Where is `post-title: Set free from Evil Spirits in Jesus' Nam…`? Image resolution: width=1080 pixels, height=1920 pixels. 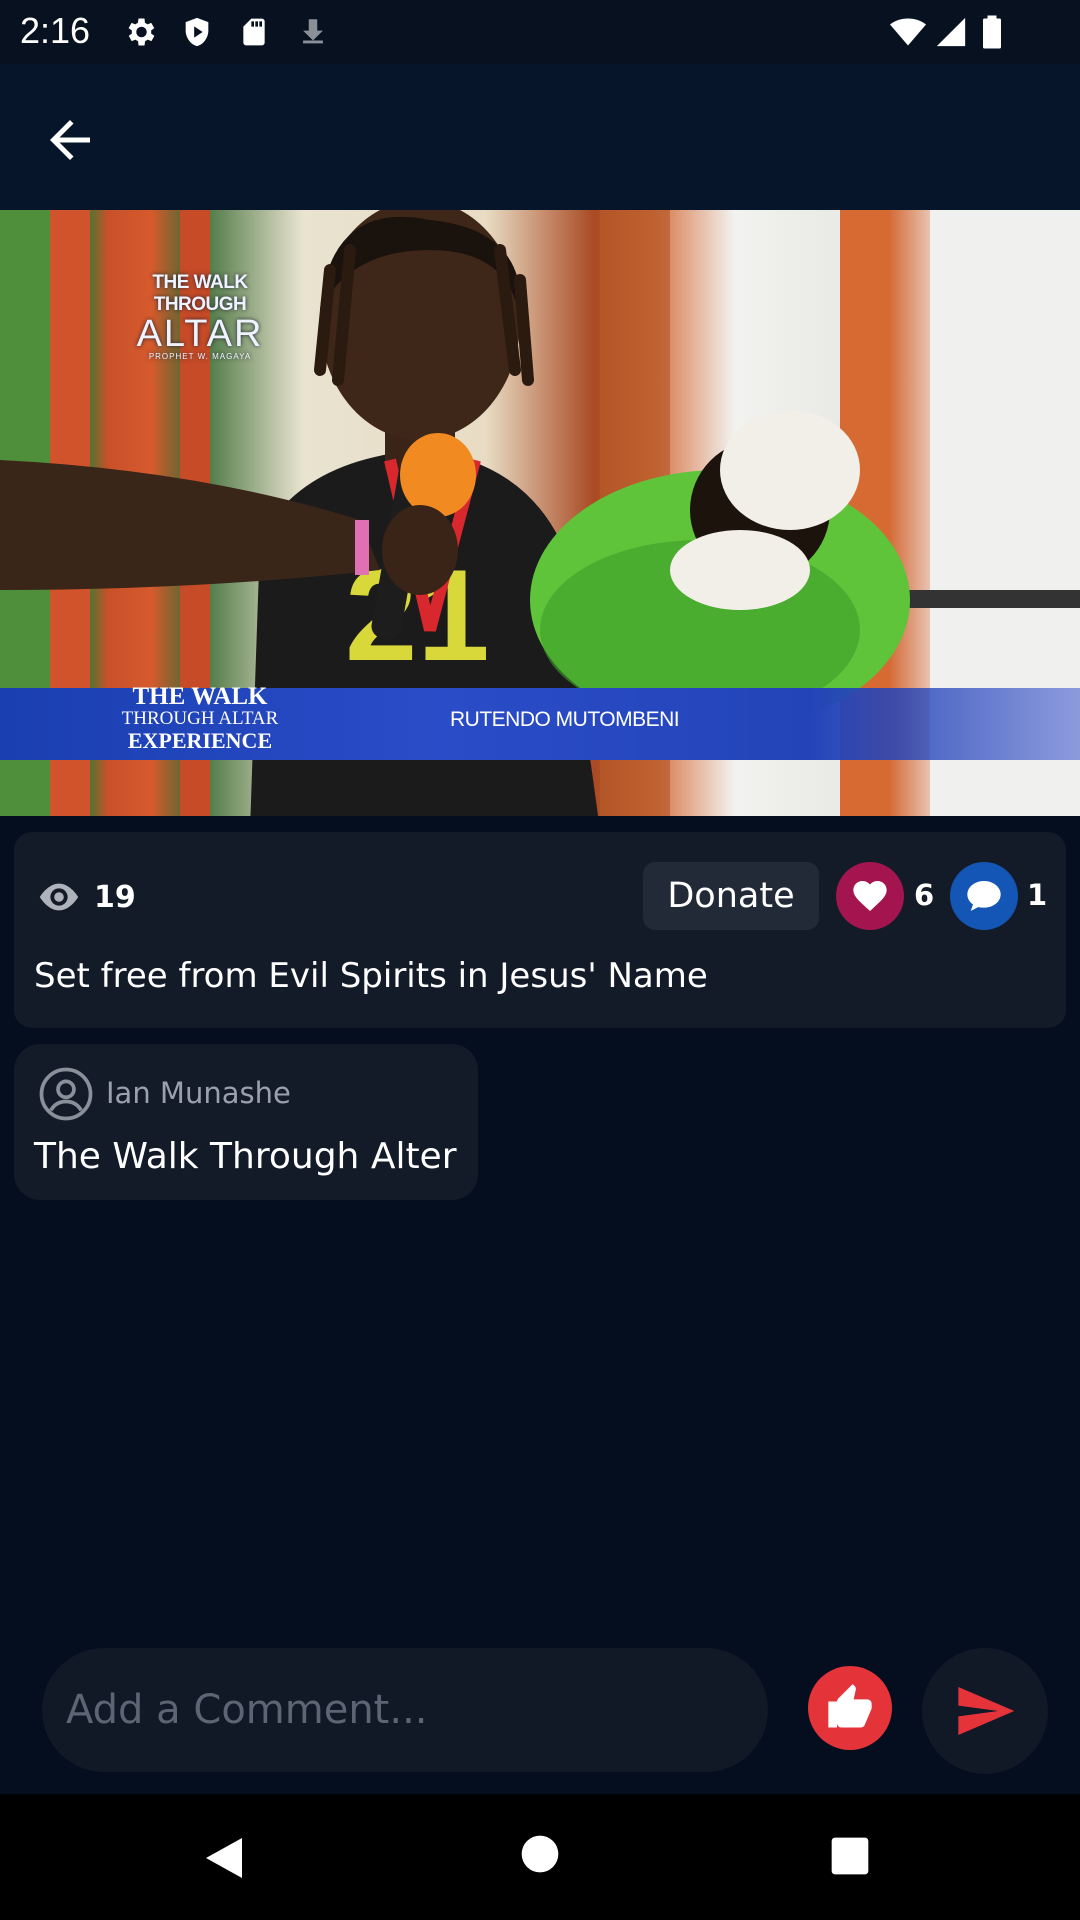 post-title: Set free from Evil Spirits in Jesus' Nam… is located at coordinates (371, 976).